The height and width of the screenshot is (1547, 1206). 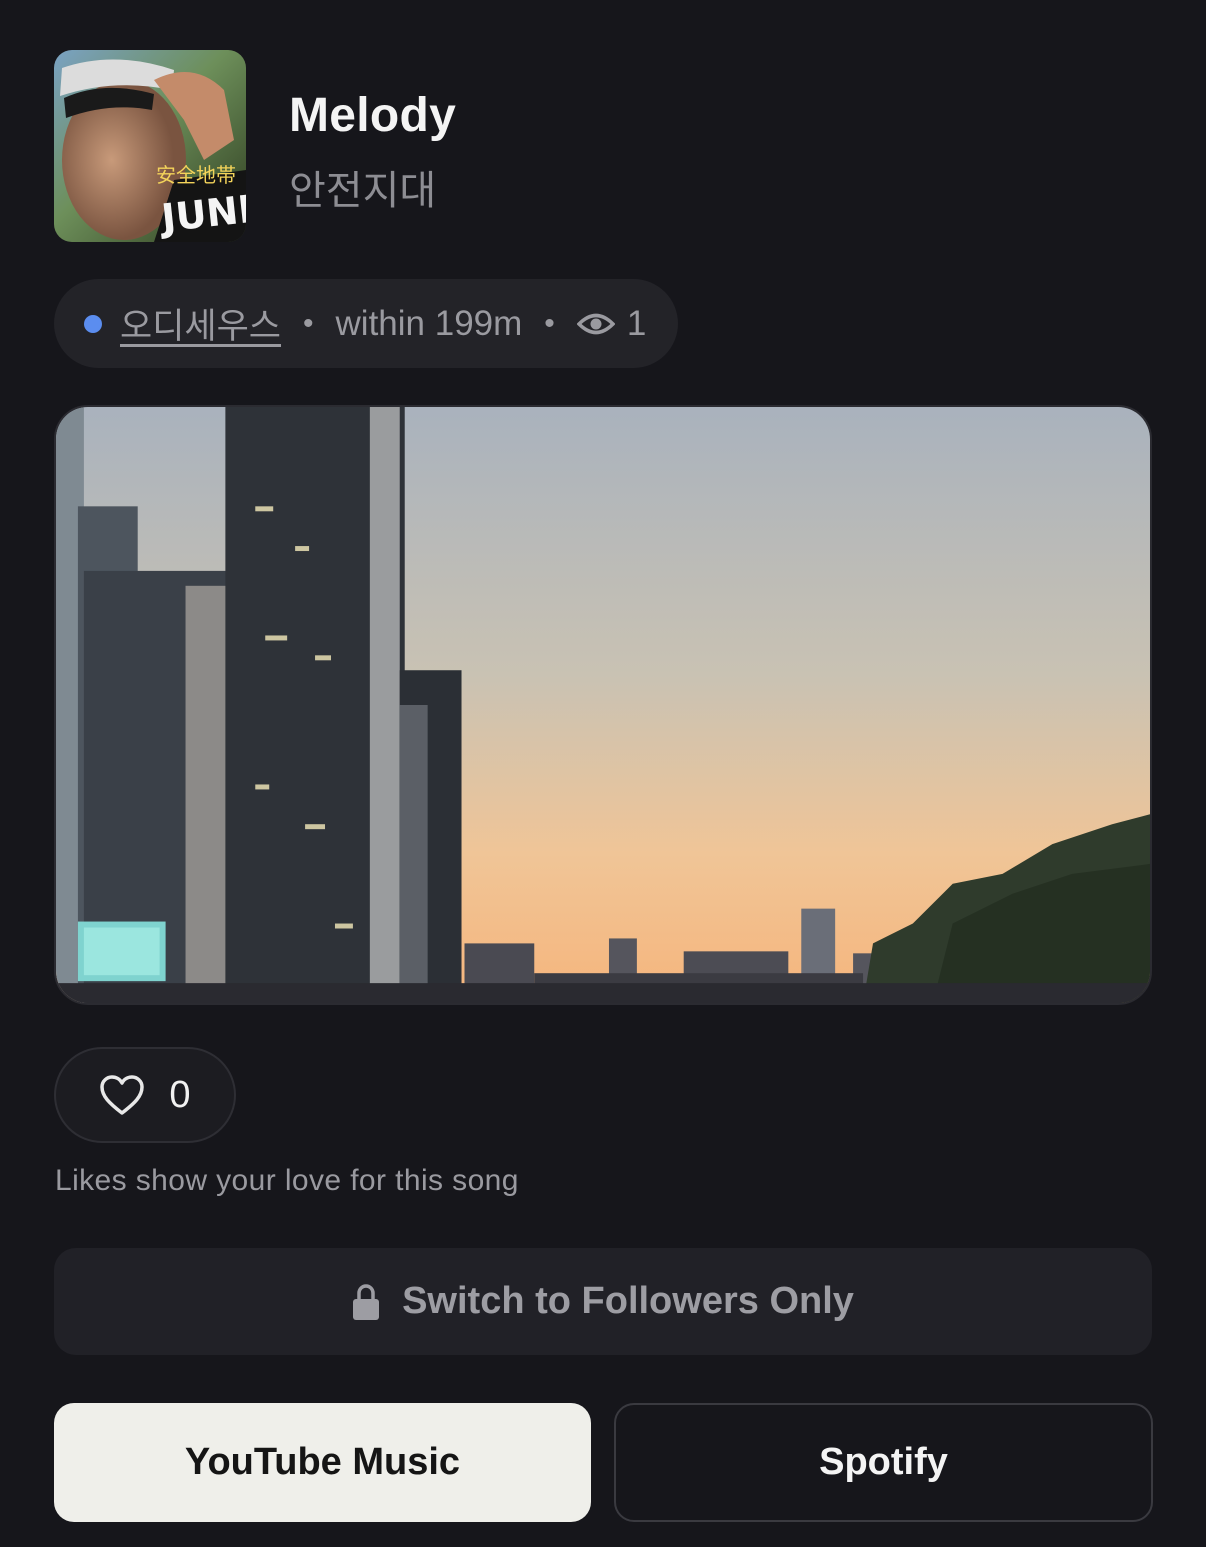 What do you see at coordinates (366, 1301) in the screenshot?
I see `lock-icon` at bounding box center [366, 1301].